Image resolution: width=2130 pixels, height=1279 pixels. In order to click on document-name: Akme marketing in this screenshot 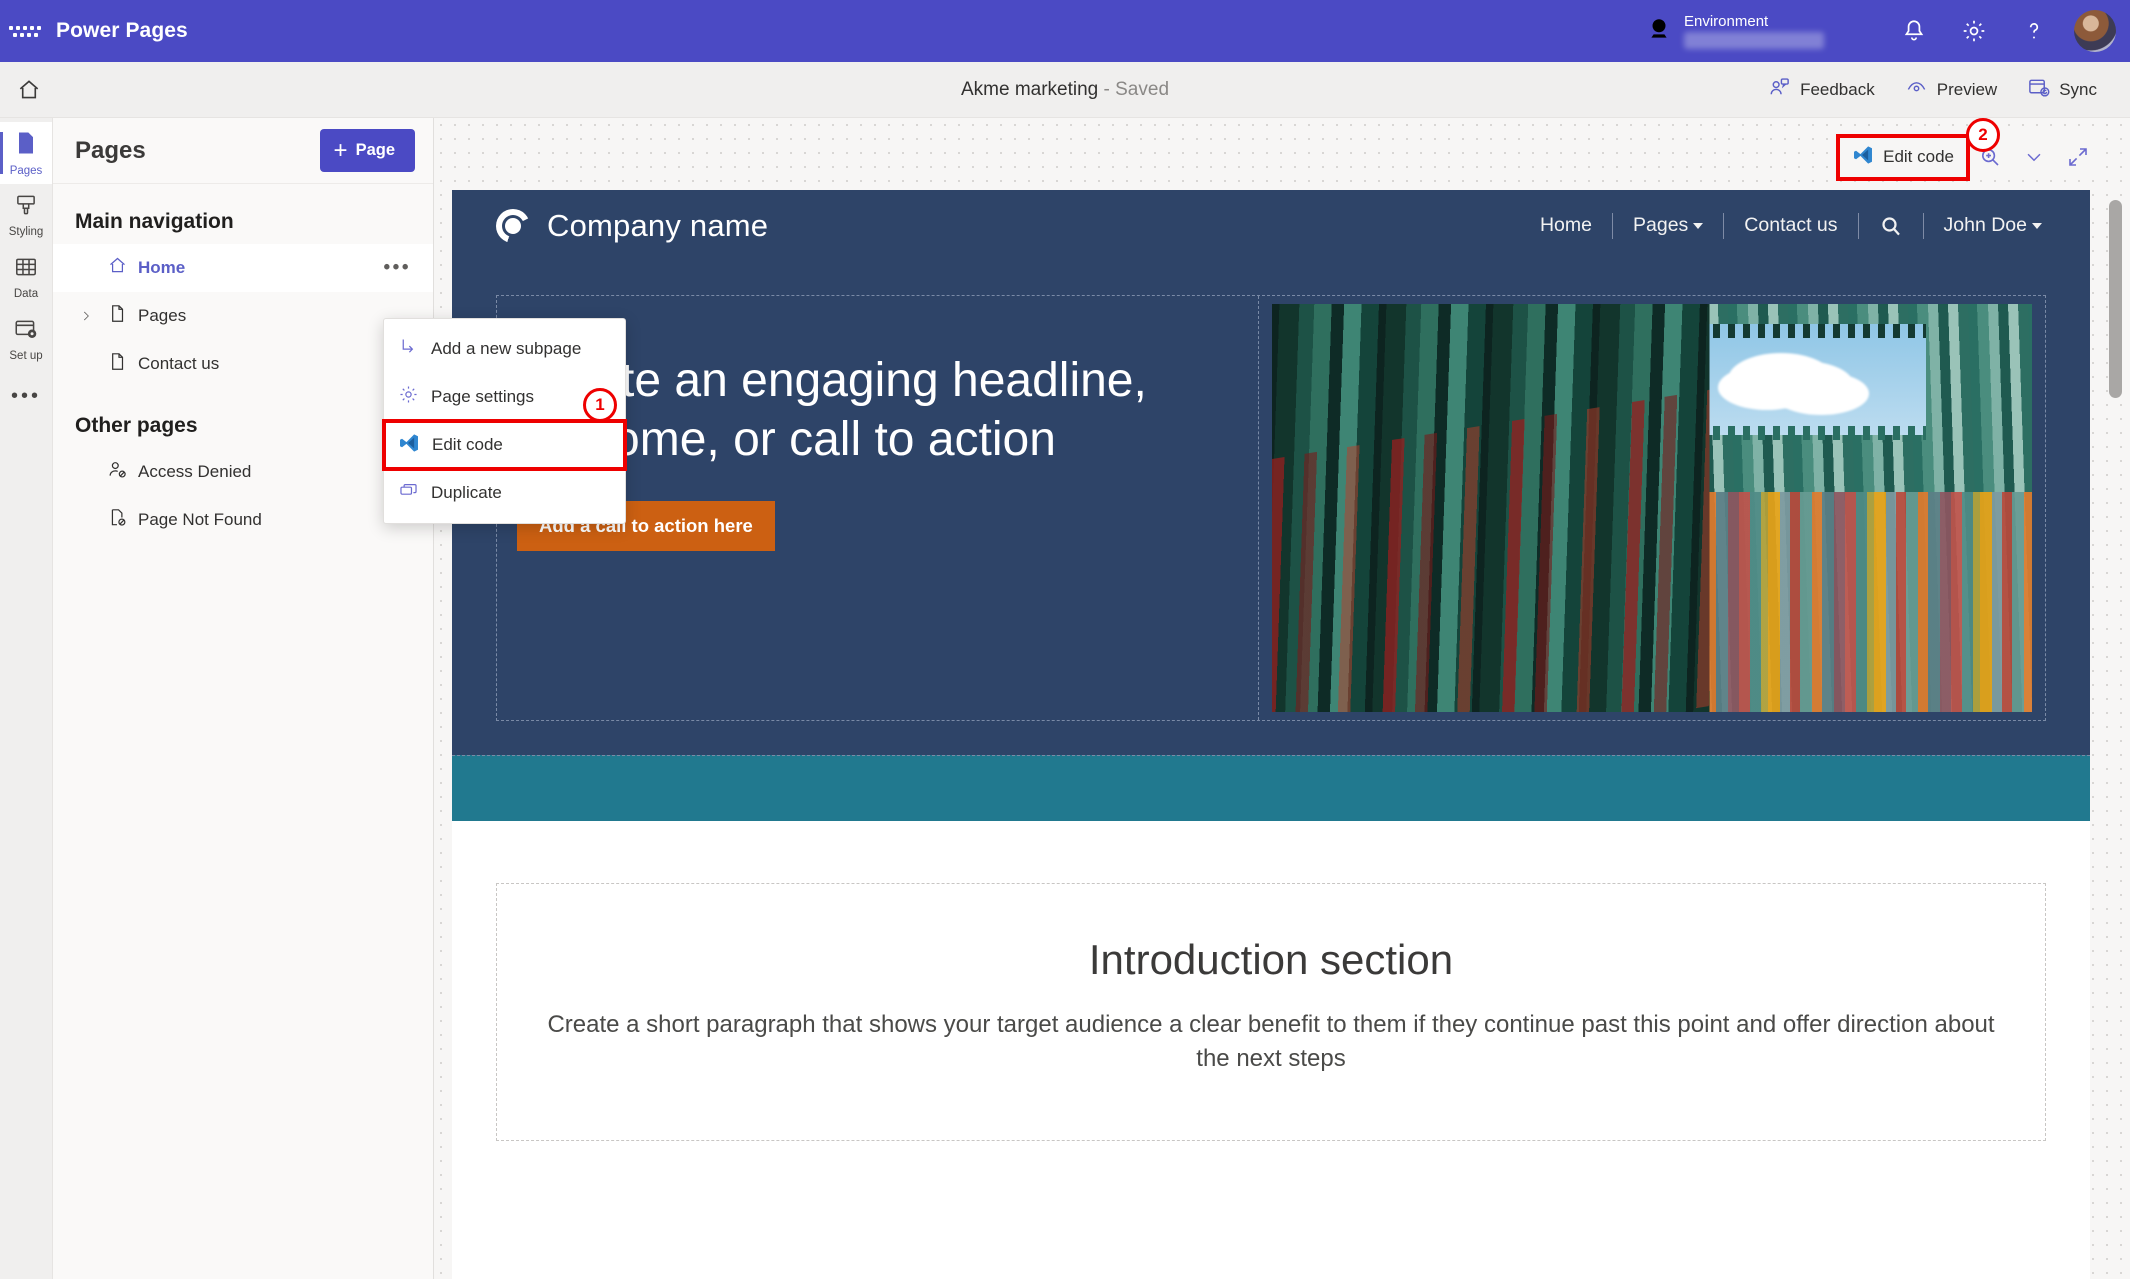, I will do `click(1029, 89)`.